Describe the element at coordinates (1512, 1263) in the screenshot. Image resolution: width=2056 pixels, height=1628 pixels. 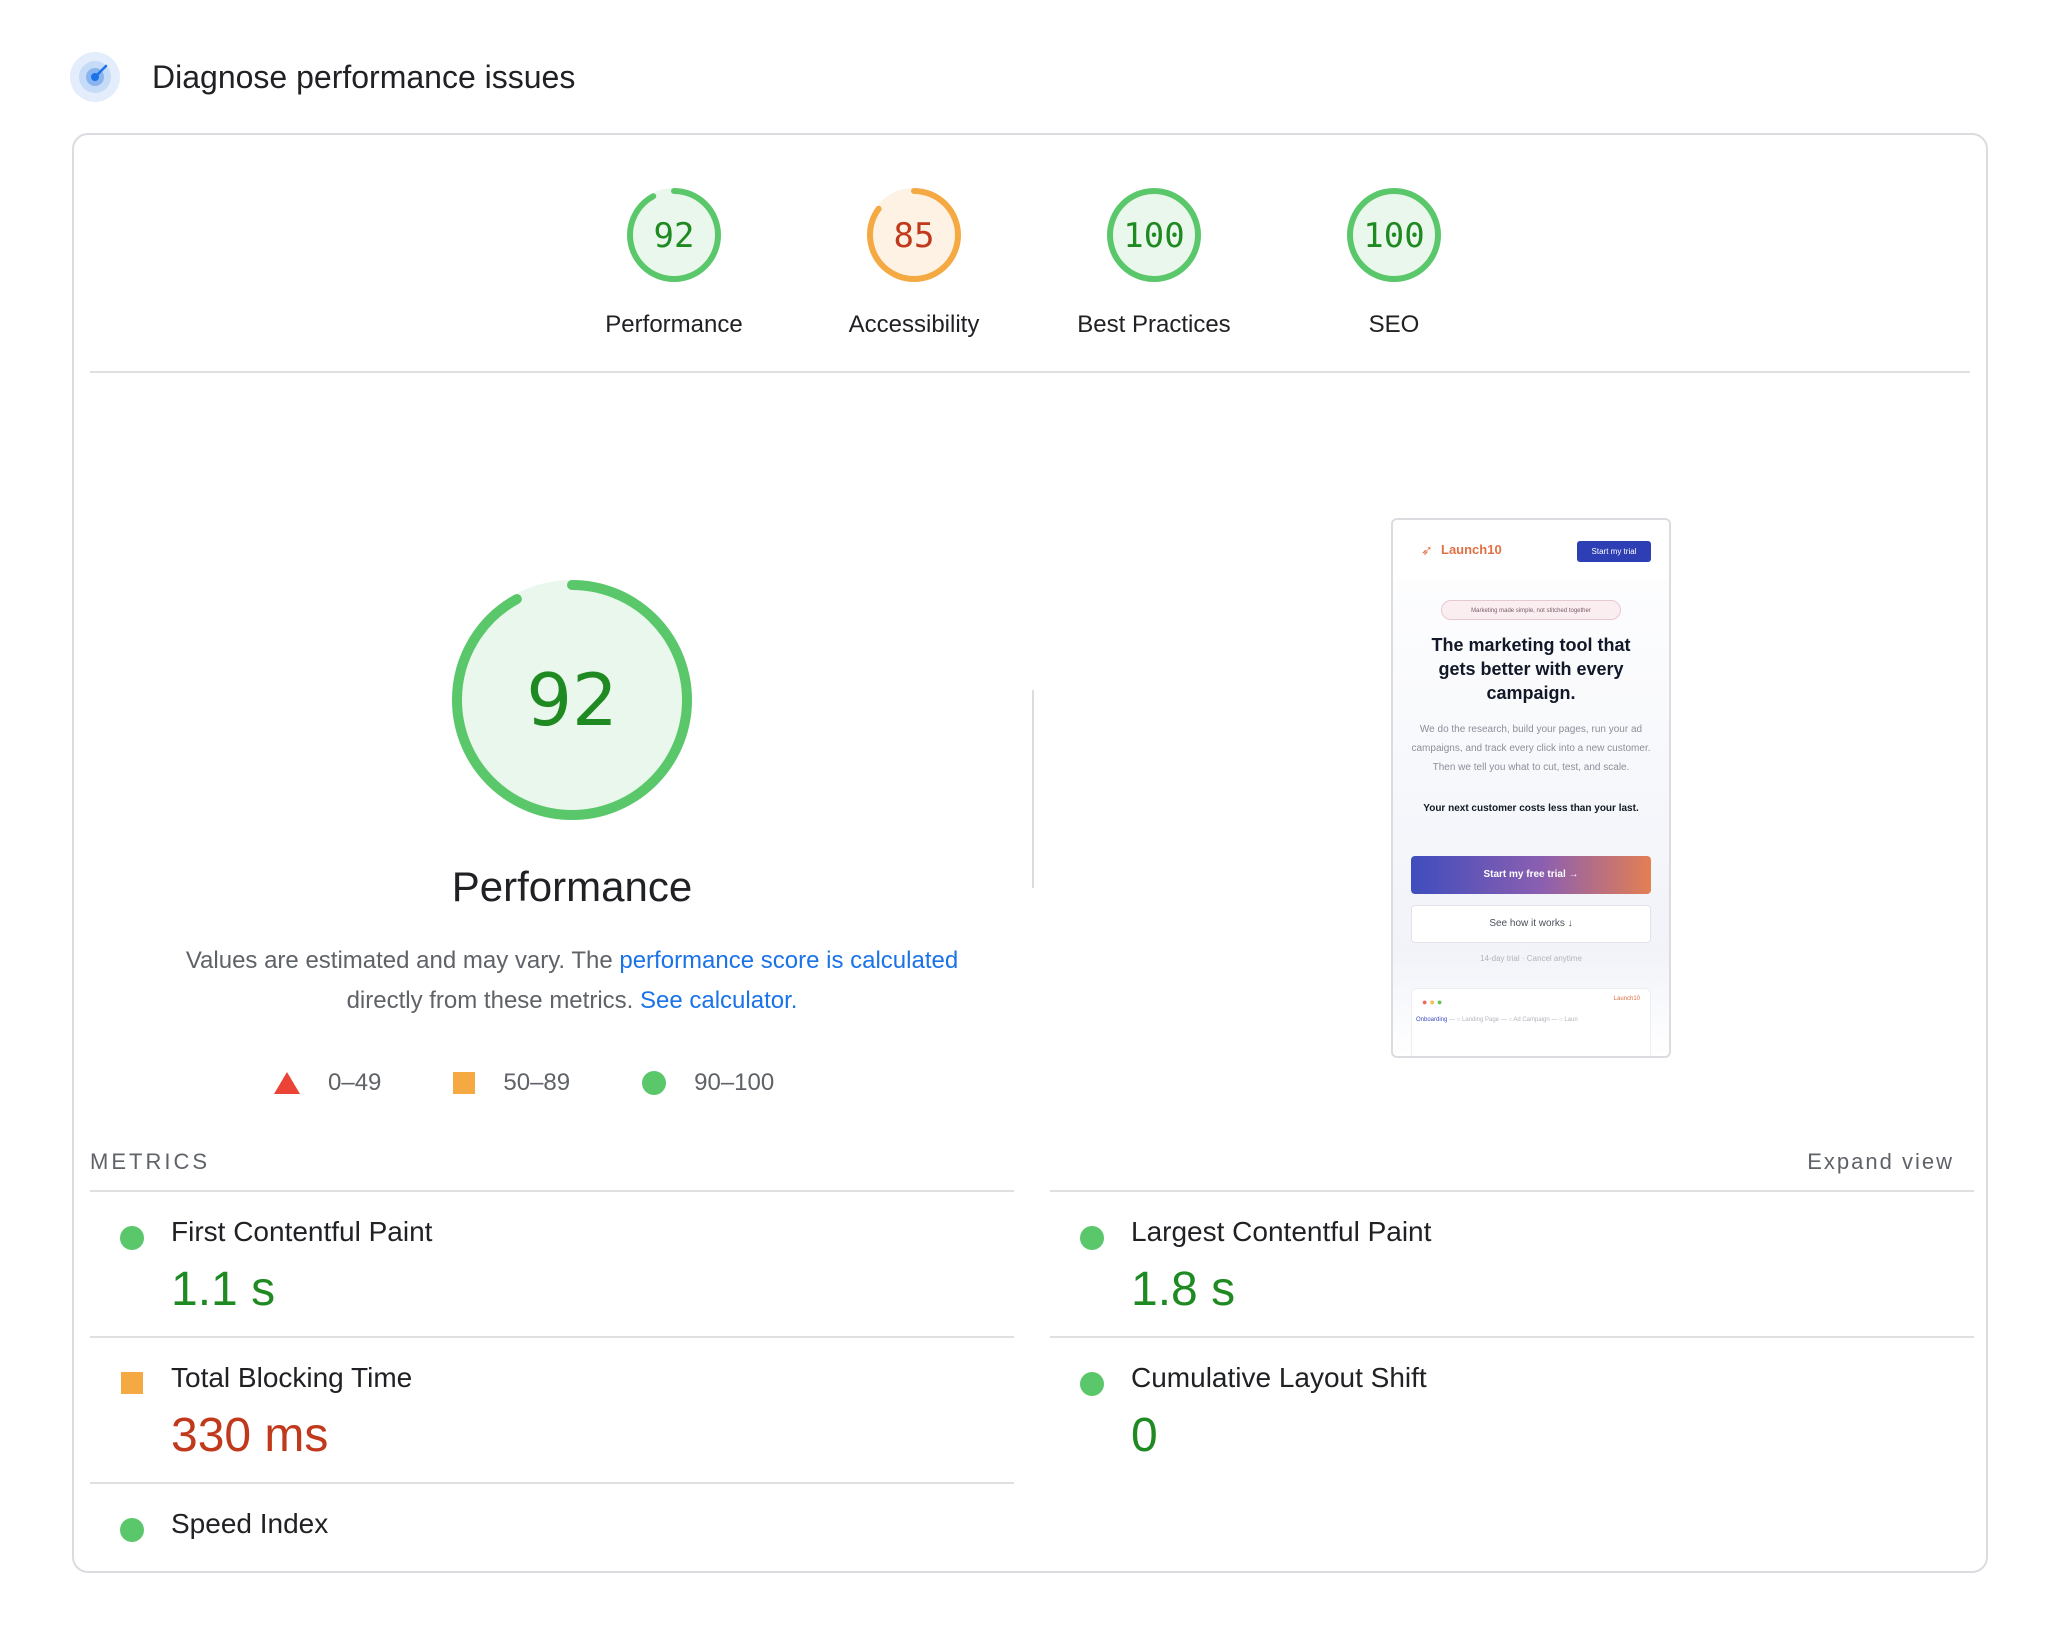
I see `metric-largest-contentful-paint: Largest Contentful Paint 1.8 s` at that location.